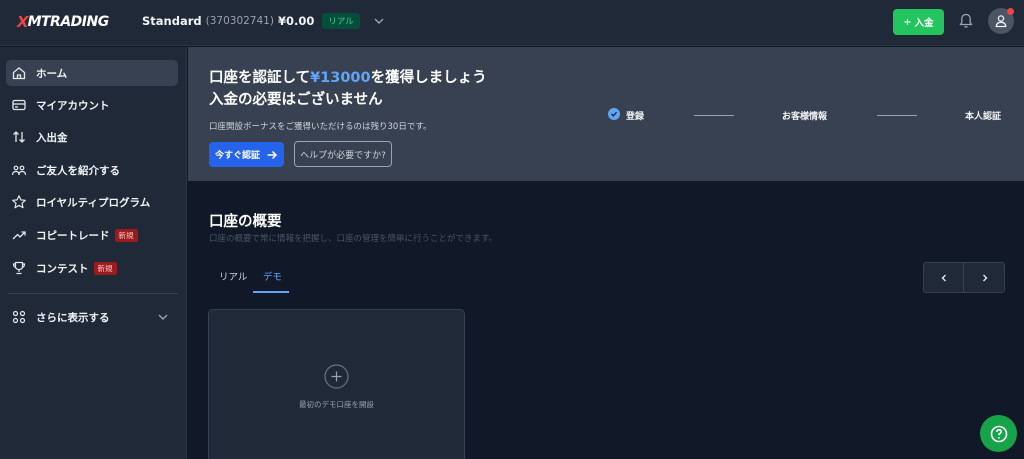  I want to click on bell-icon, so click(966, 21).